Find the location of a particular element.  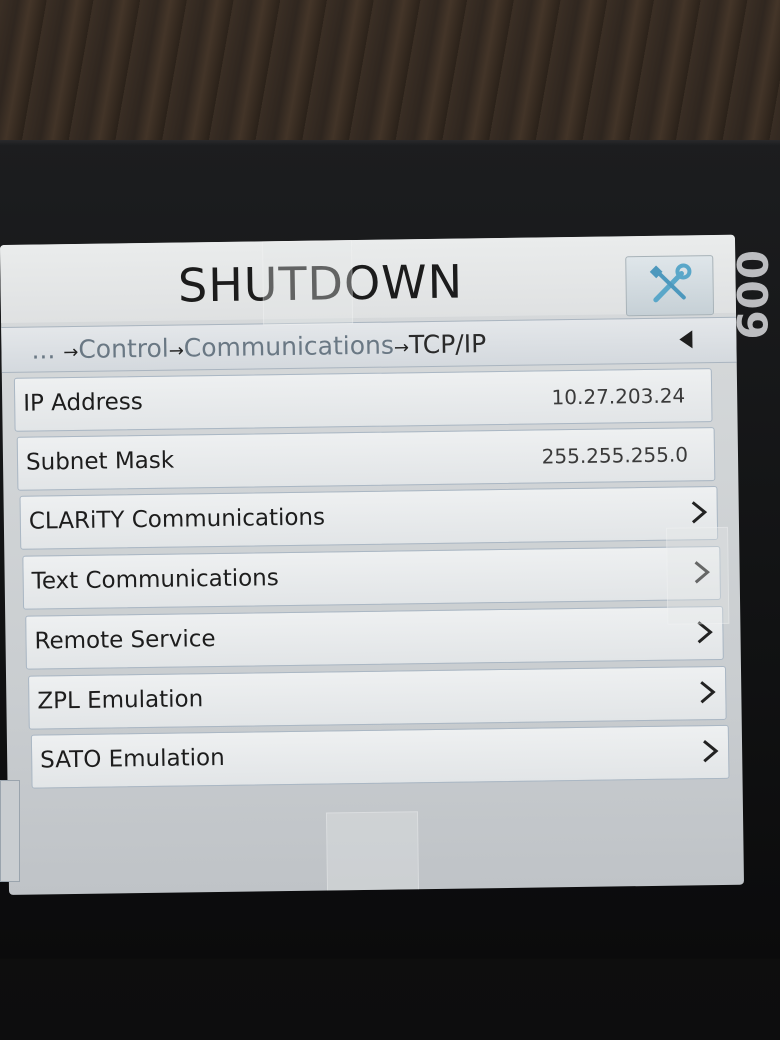

subnet-mask-row: Subnet Mask 255.255.255.0 is located at coordinates (366, 459).